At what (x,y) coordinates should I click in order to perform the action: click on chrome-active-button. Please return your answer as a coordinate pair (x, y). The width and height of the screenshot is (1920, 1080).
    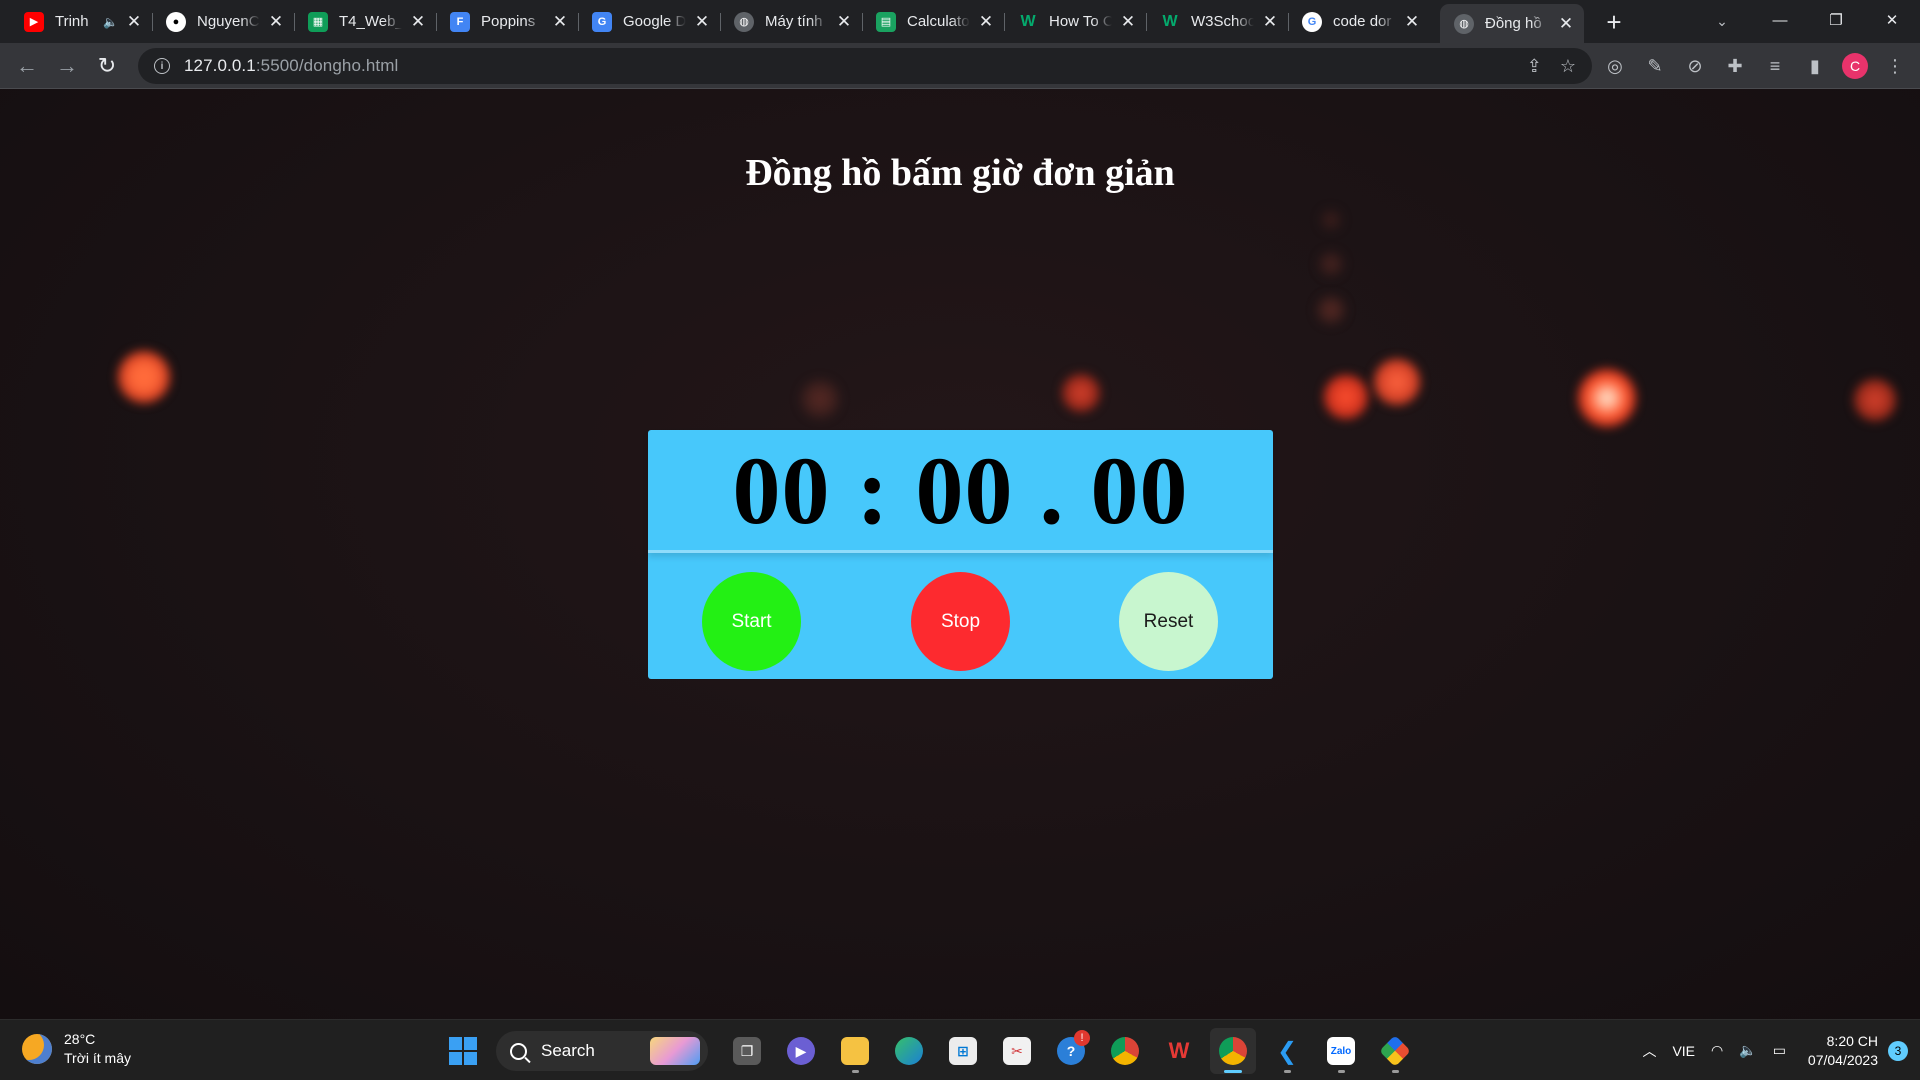
    Looking at the image, I should click on (1233, 1051).